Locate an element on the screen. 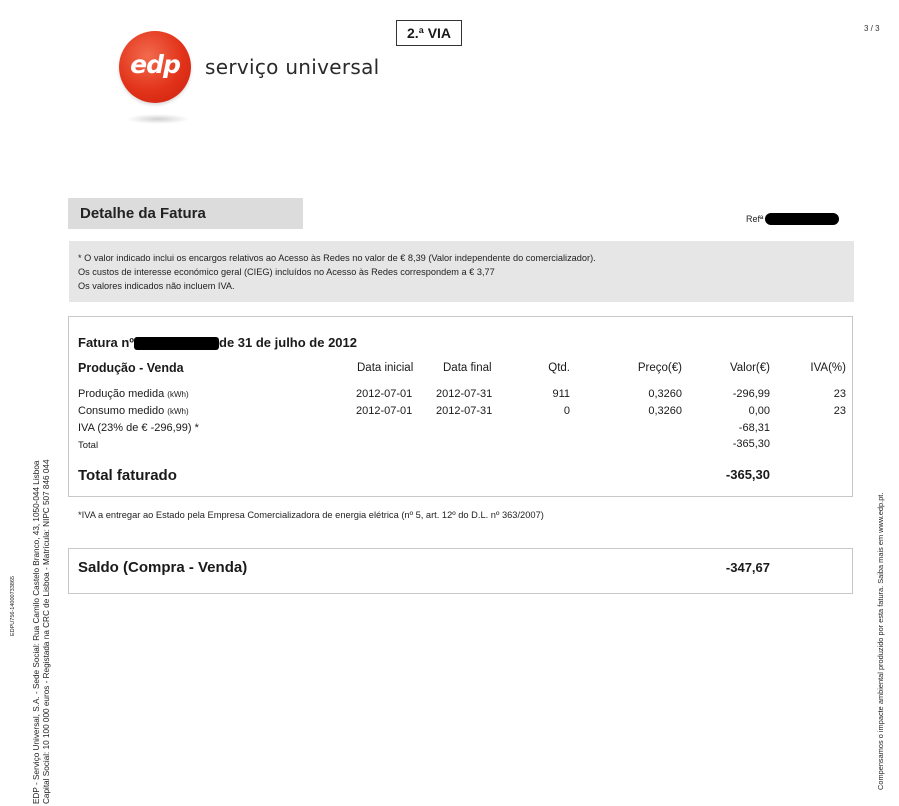 The height and width of the screenshot is (806, 899). total-value: -365,30 is located at coordinates (747, 474).